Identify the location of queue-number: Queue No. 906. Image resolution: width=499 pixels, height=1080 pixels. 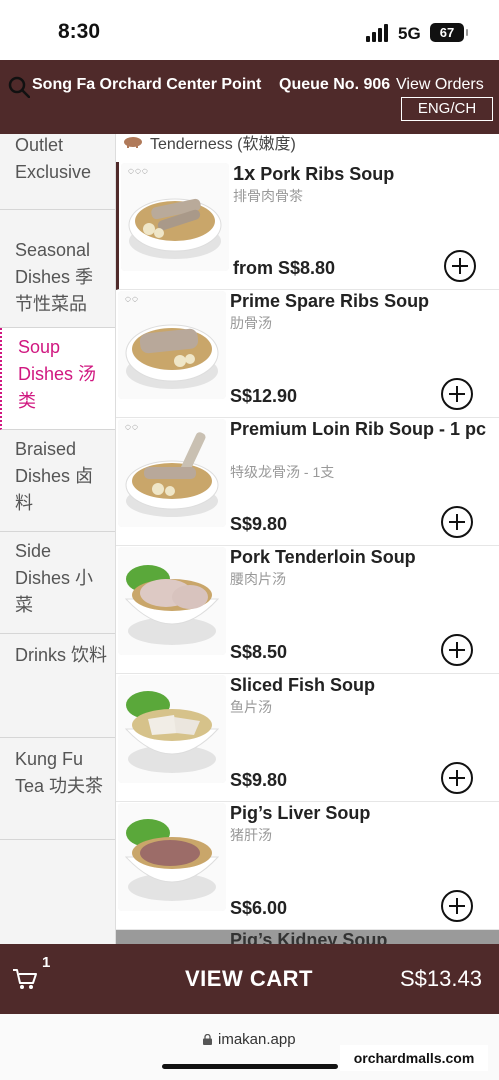
(335, 84).